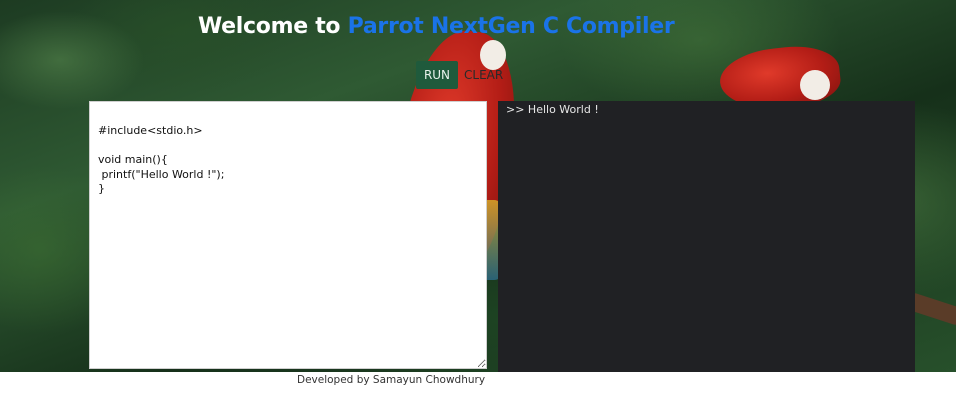 The image size is (956, 402). Describe the element at coordinates (511, 26) in the screenshot. I see `title-brand: Parrot NextGen C Compiler` at that location.